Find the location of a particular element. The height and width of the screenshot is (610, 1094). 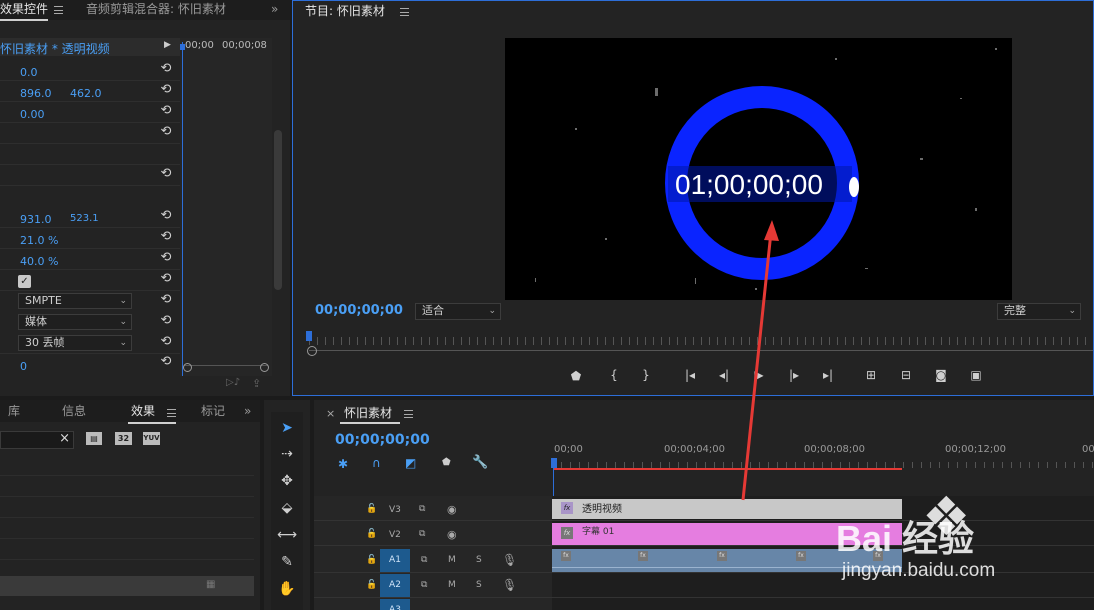

watermark-url: jingyan.baidu.com is located at coordinates (919, 570).